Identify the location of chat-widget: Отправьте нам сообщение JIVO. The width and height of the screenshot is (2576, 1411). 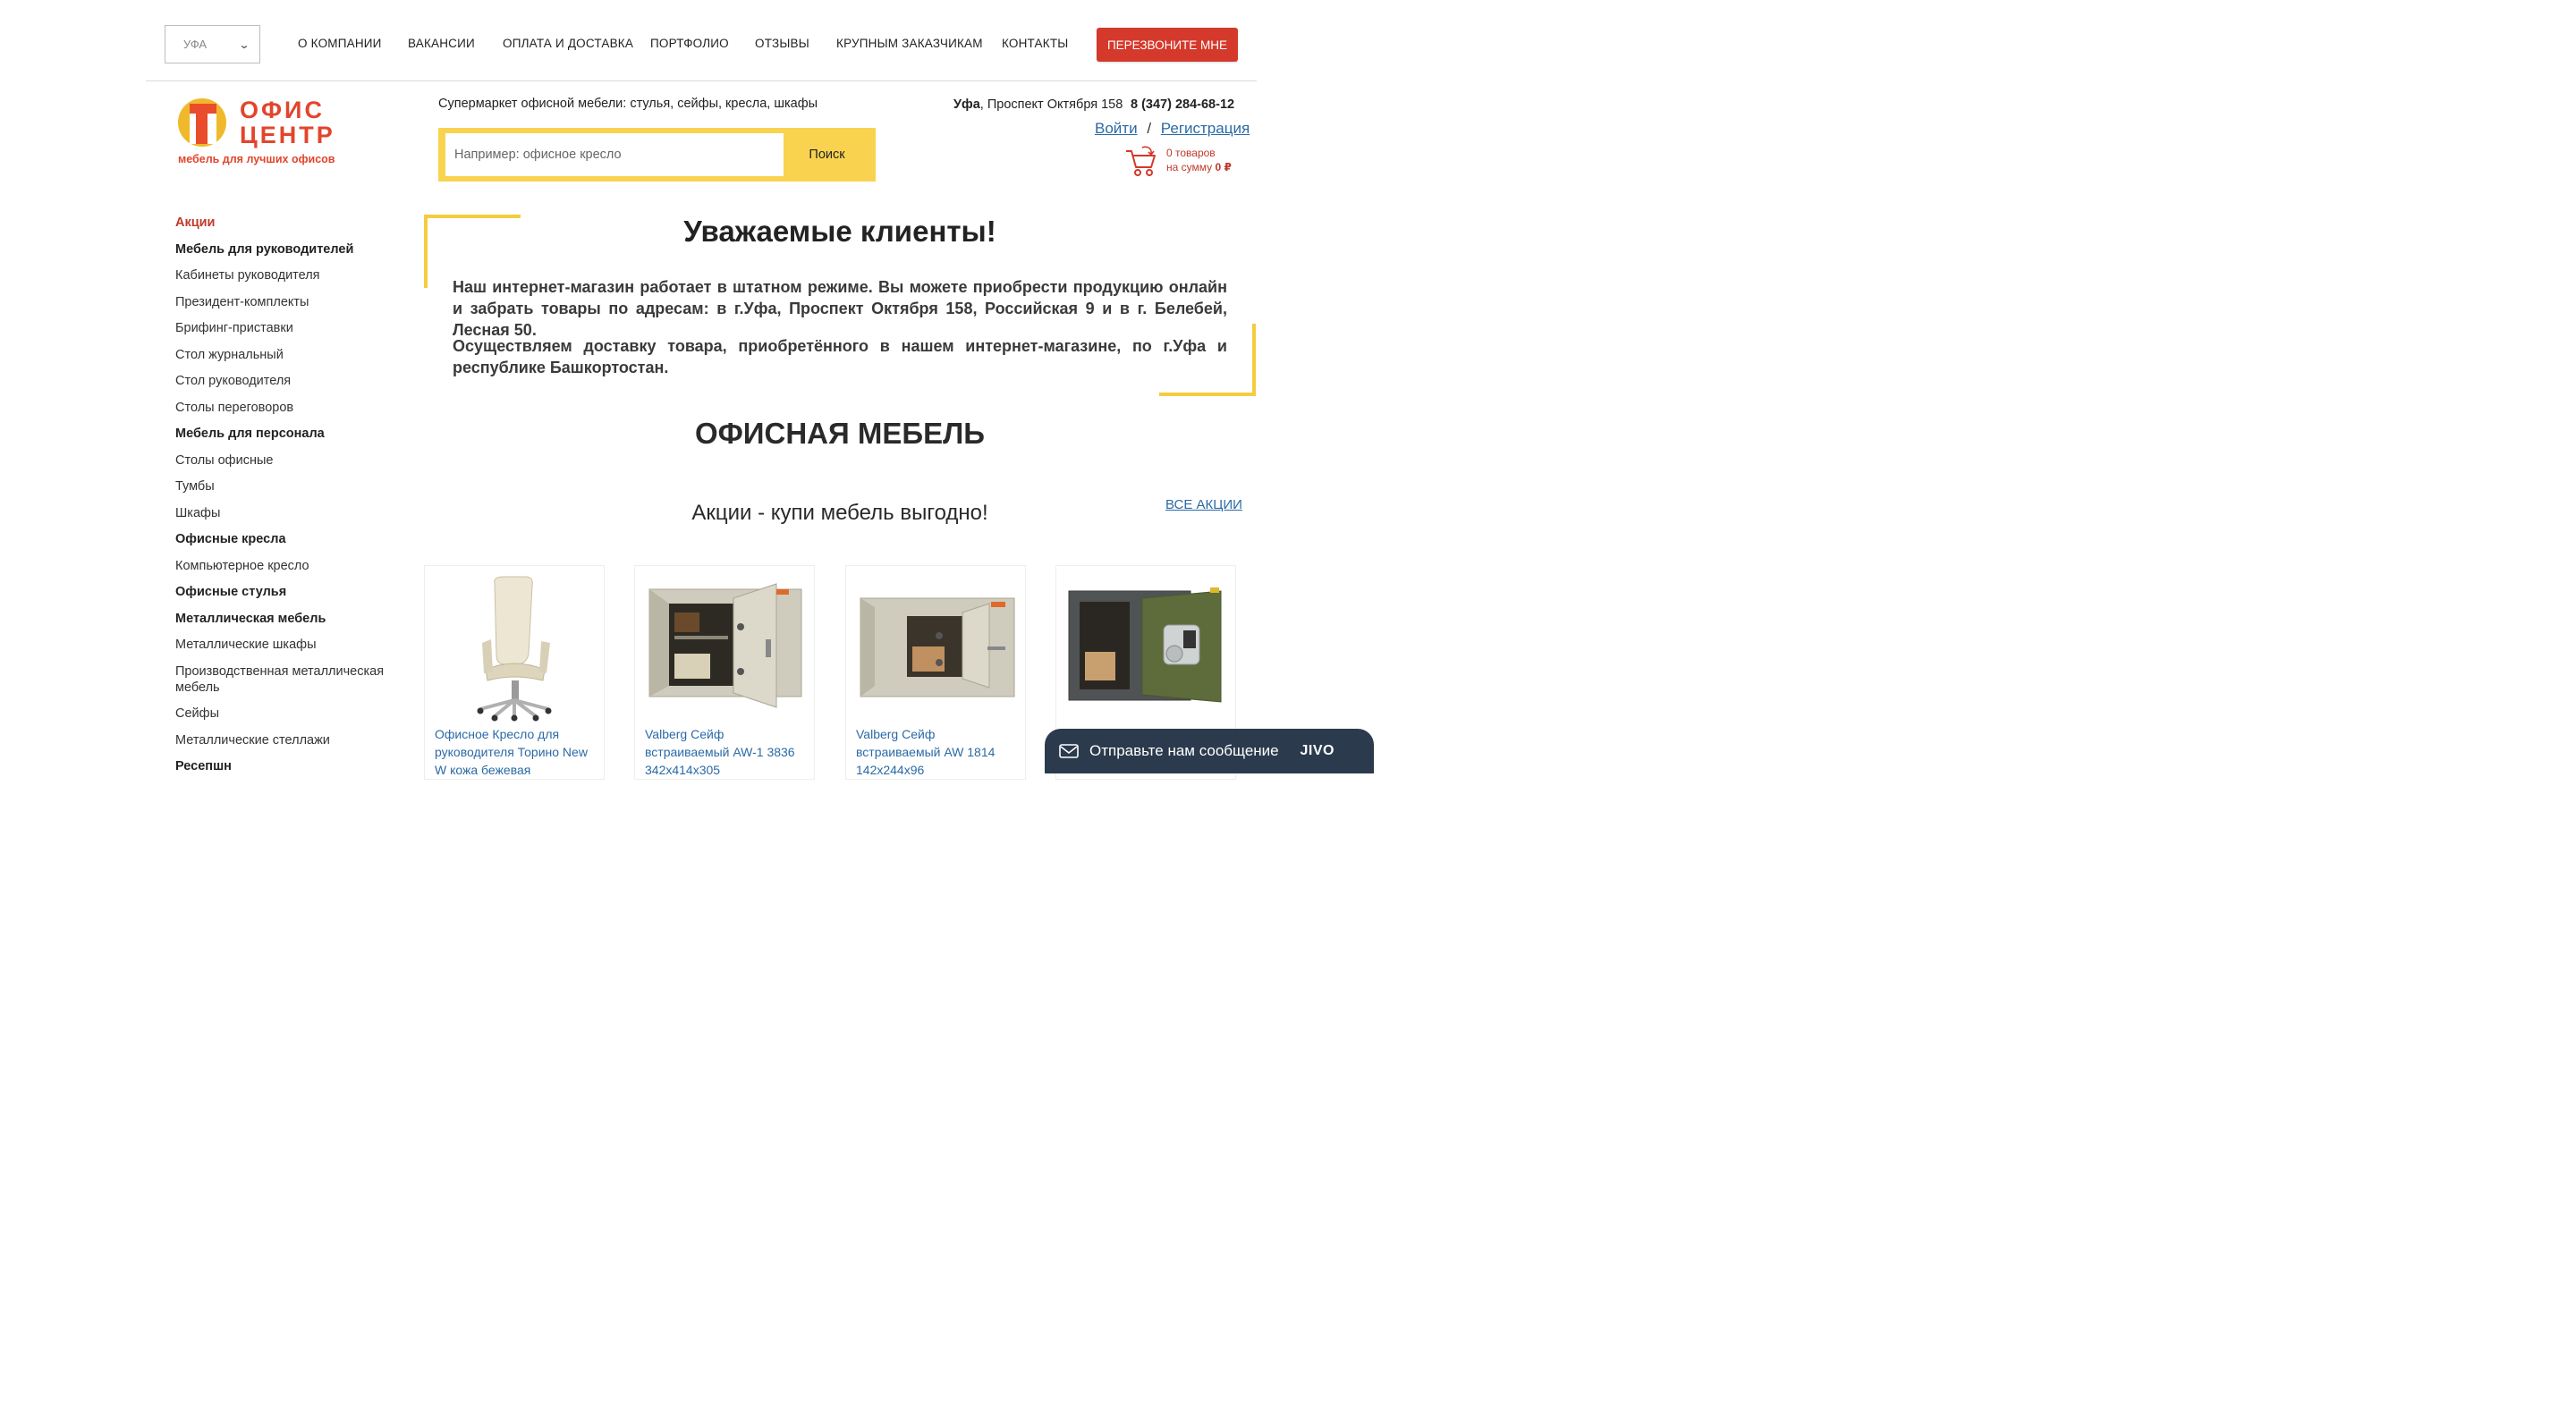
(1209, 751).